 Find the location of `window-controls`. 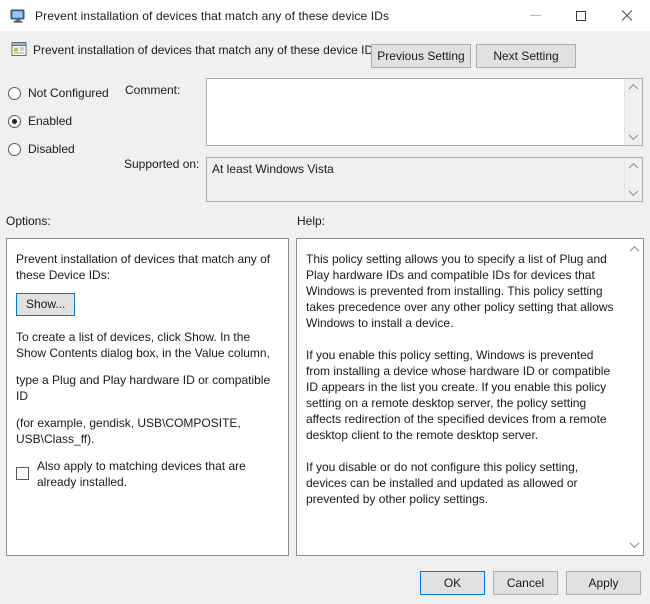

window-controls is located at coordinates (581, 15).